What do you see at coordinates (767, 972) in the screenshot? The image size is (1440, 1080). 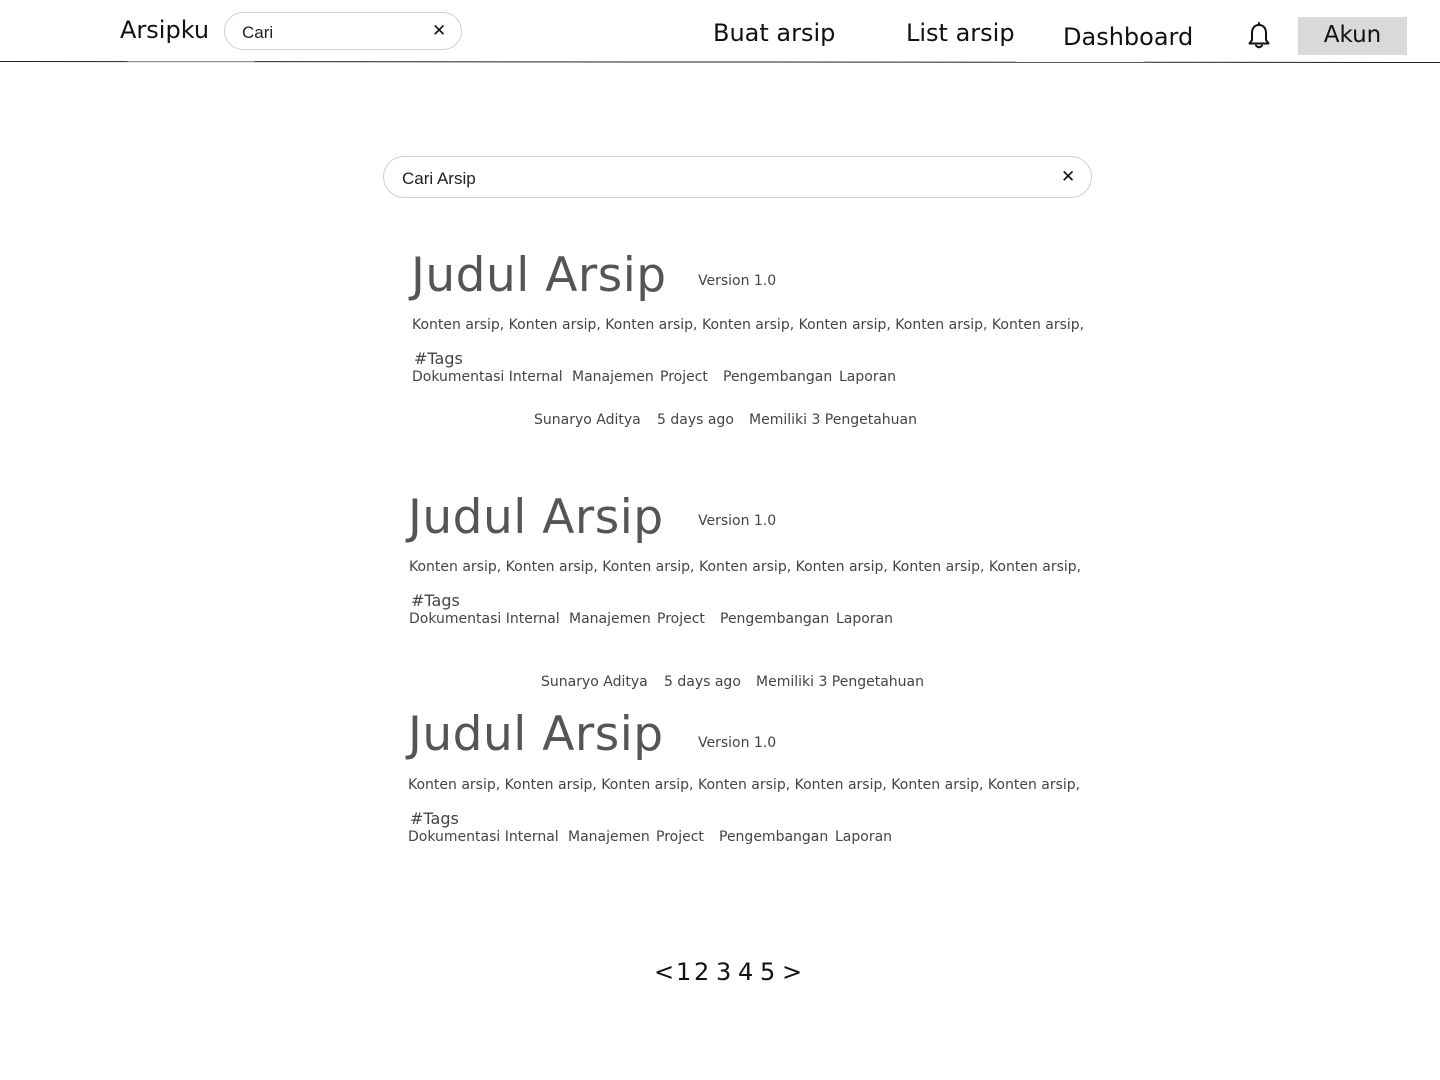 I see `page-5: 5` at bounding box center [767, 972].